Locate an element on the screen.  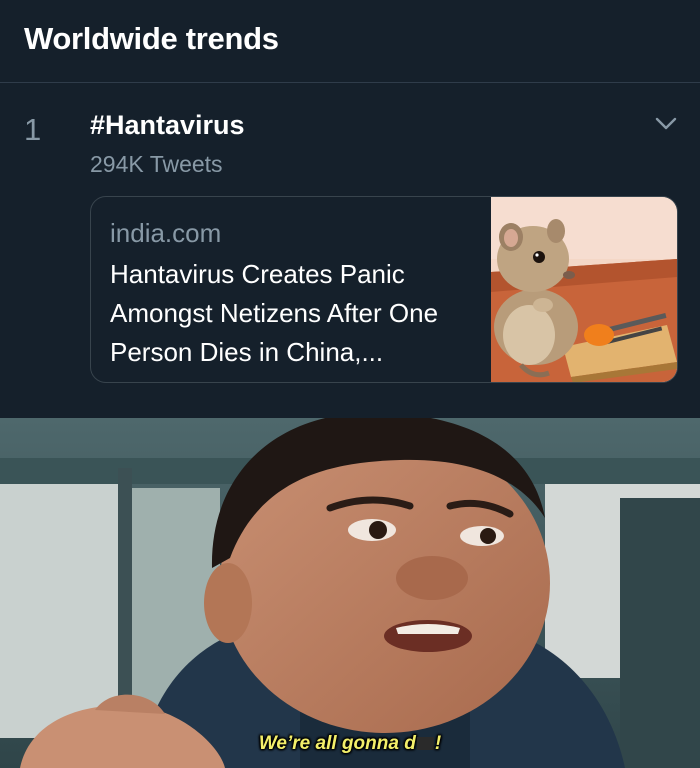
gerbil-mousetrap-thumbnail is located at coordinates (584, 289).